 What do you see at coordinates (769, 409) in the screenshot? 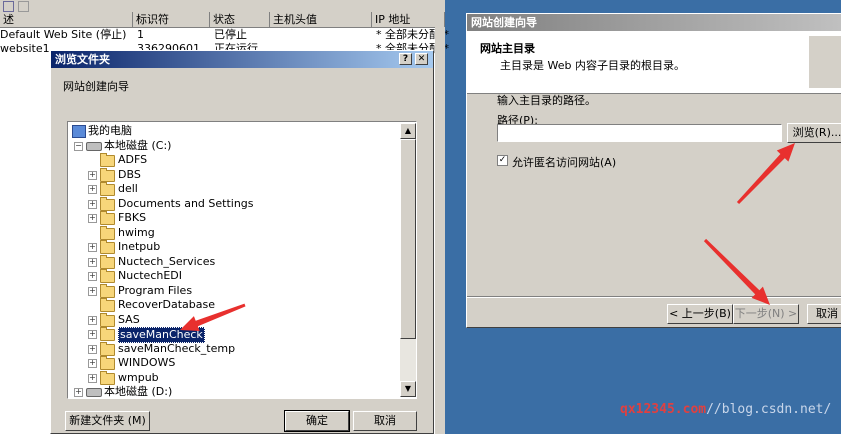
I see `watermark-url: //blog.csdn.net/` at bounding box center [769, 409].